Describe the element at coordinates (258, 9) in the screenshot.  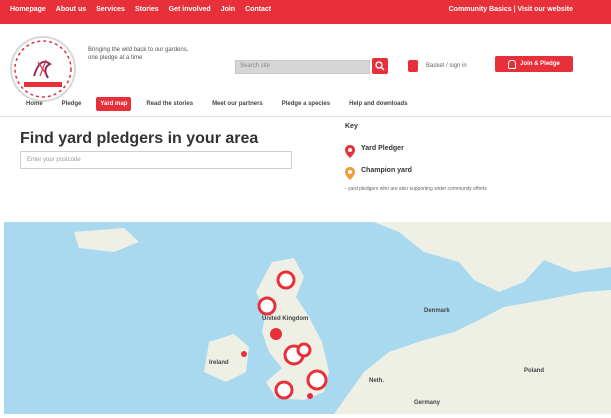
I see `top-nav-item: Contact` at that location.